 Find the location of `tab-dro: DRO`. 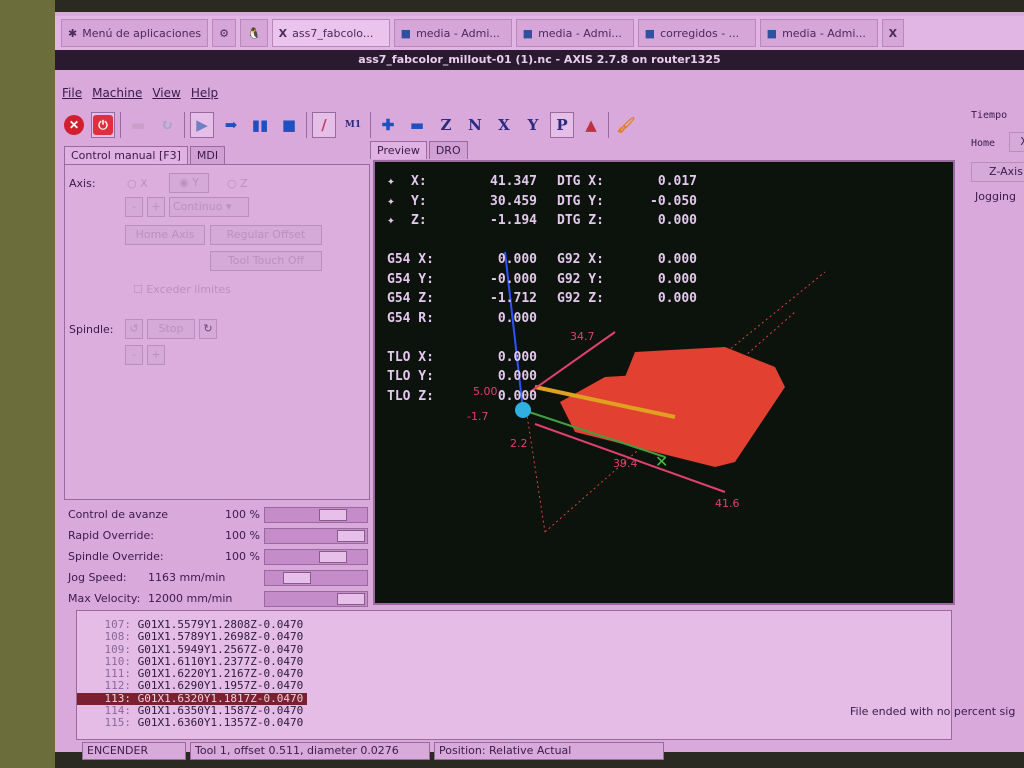

tab-dro: DRO is located at coordinates (448, 150).